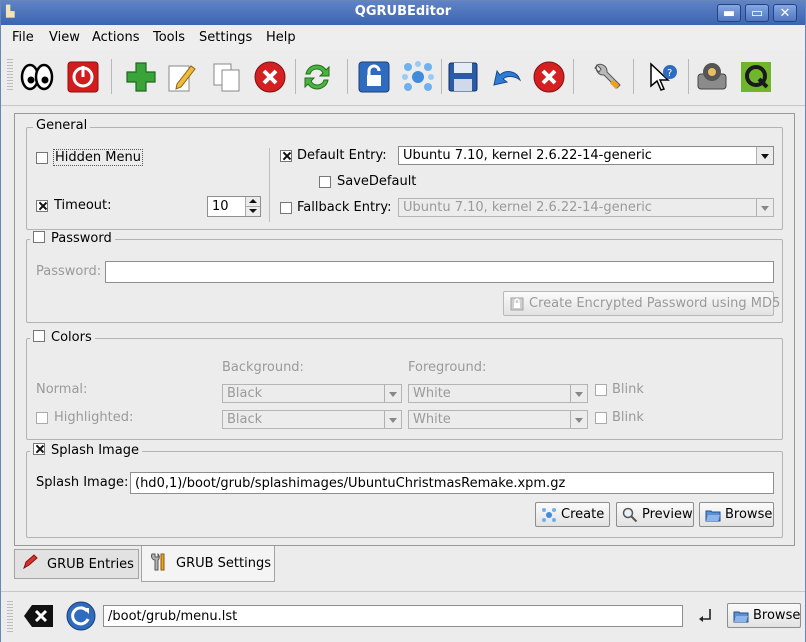 The height and width of the screenshot is (642, 806). I want to click on splash-create-button: Create, so click(572, 514).